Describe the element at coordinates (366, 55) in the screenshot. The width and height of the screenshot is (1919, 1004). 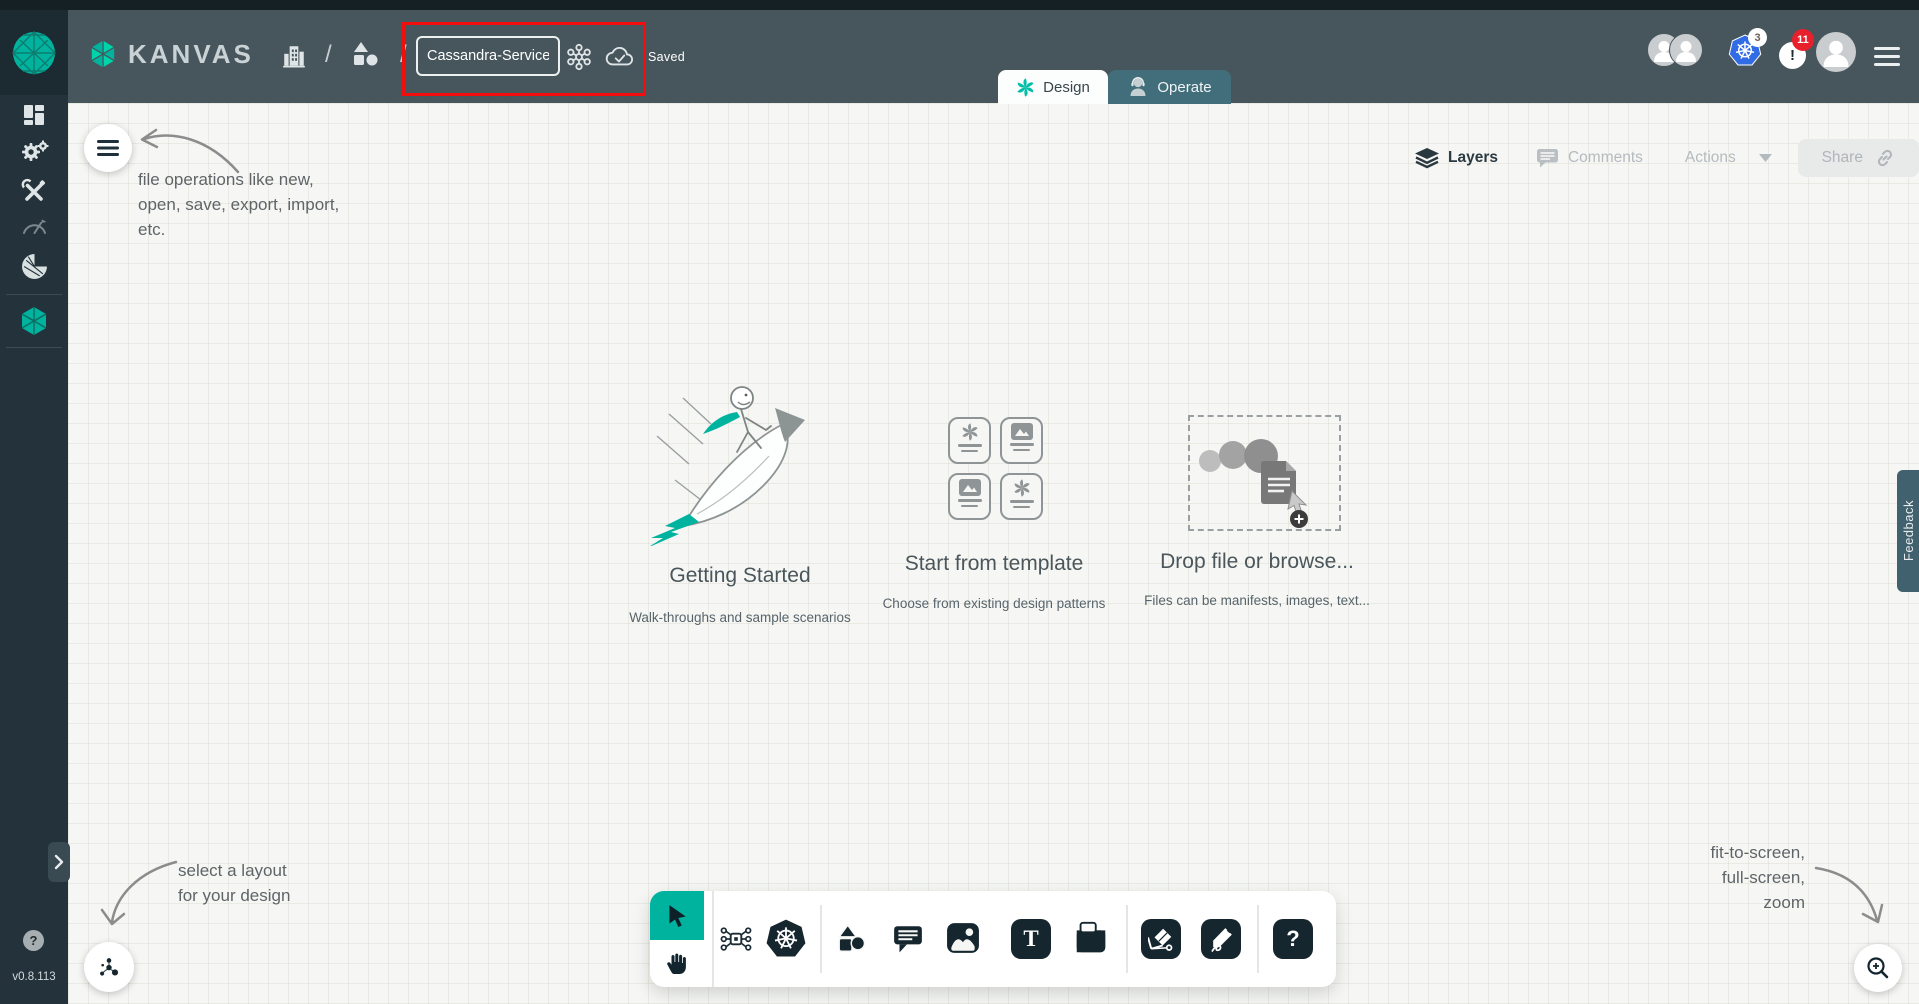
I see `workspace-shapes-icon` at that location.